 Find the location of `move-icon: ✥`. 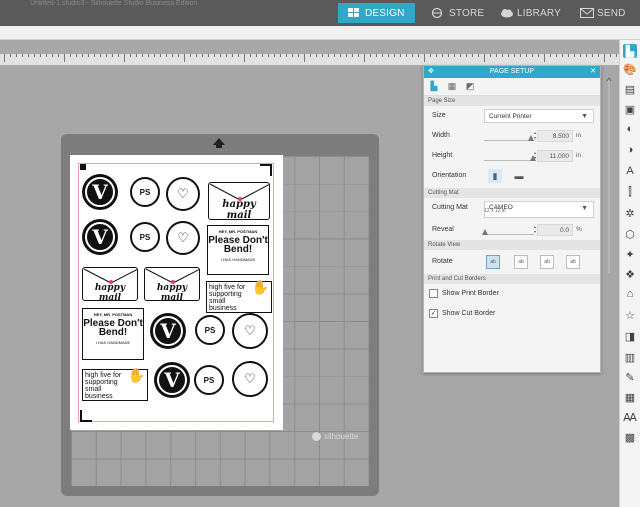

move-icon: ✥ is located at coordinates (431, 72).